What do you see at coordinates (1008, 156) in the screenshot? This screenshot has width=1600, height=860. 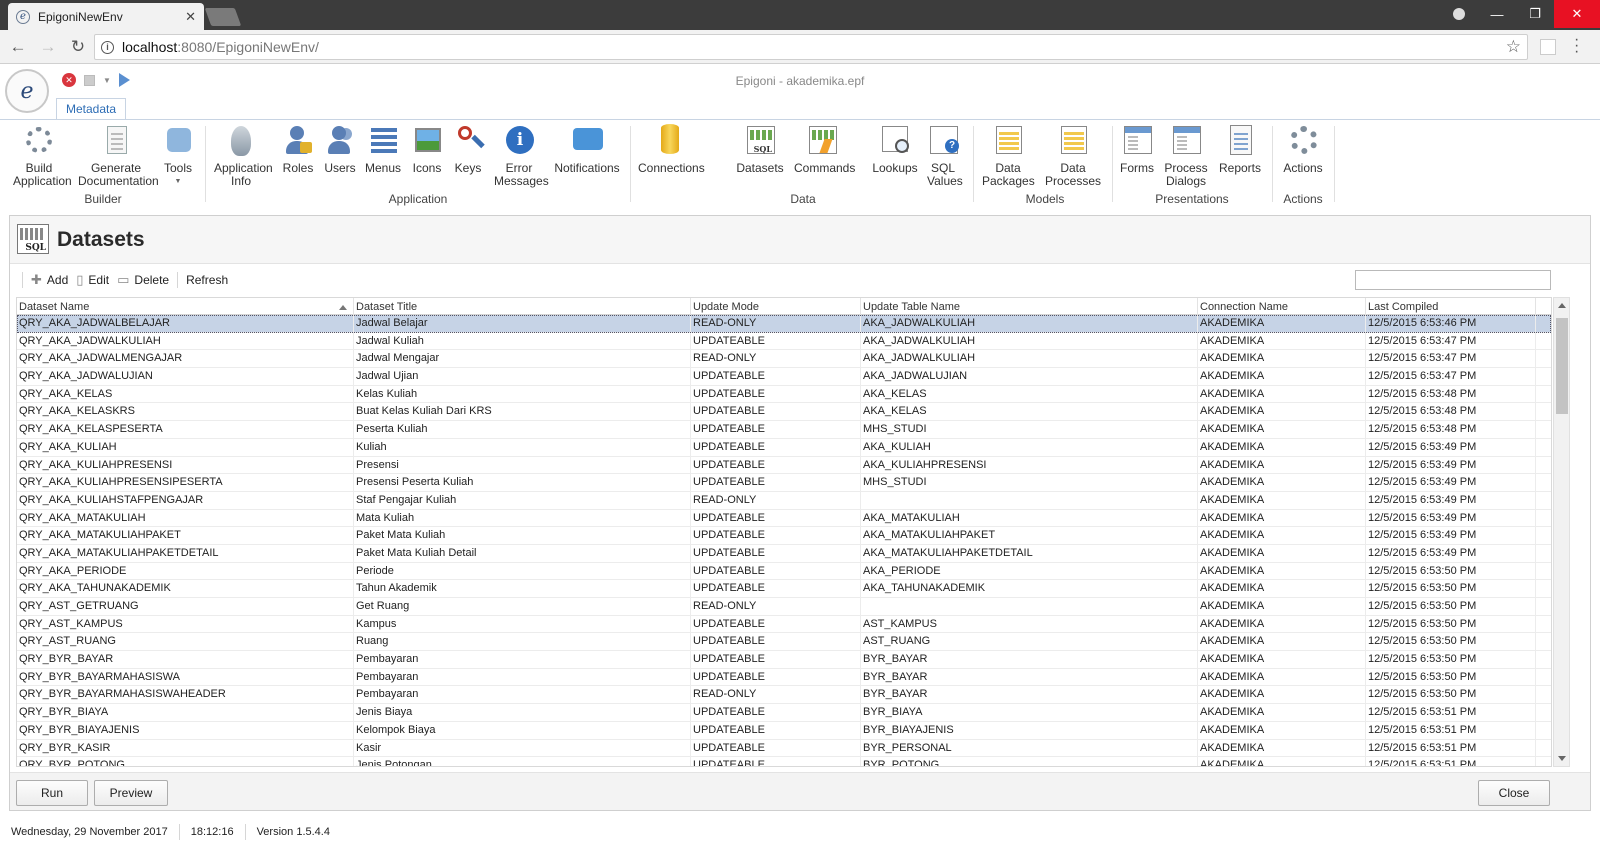 I see `data-packages-button: Data Packages` at bounding box center [1008, 156].